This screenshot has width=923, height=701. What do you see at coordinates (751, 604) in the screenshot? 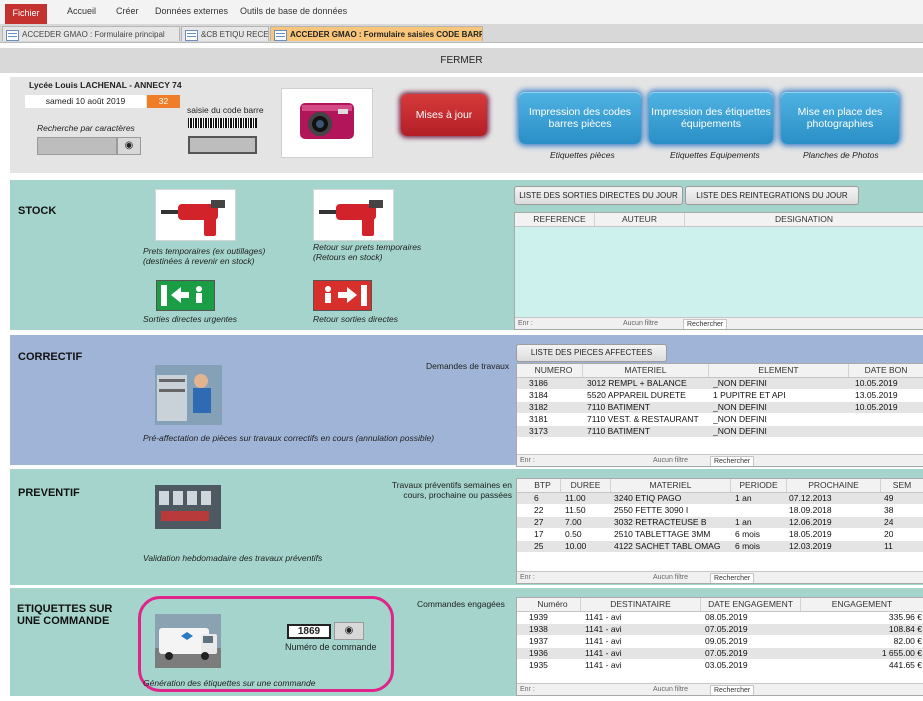
I see `col-date-engagement: DATE ENGAGEMENT` at bounding box center [751, 604].